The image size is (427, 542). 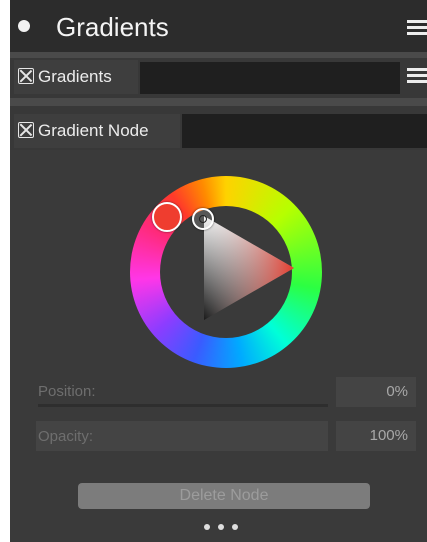 I want to click on panel-menu-icon, so click(x=417, y=28).